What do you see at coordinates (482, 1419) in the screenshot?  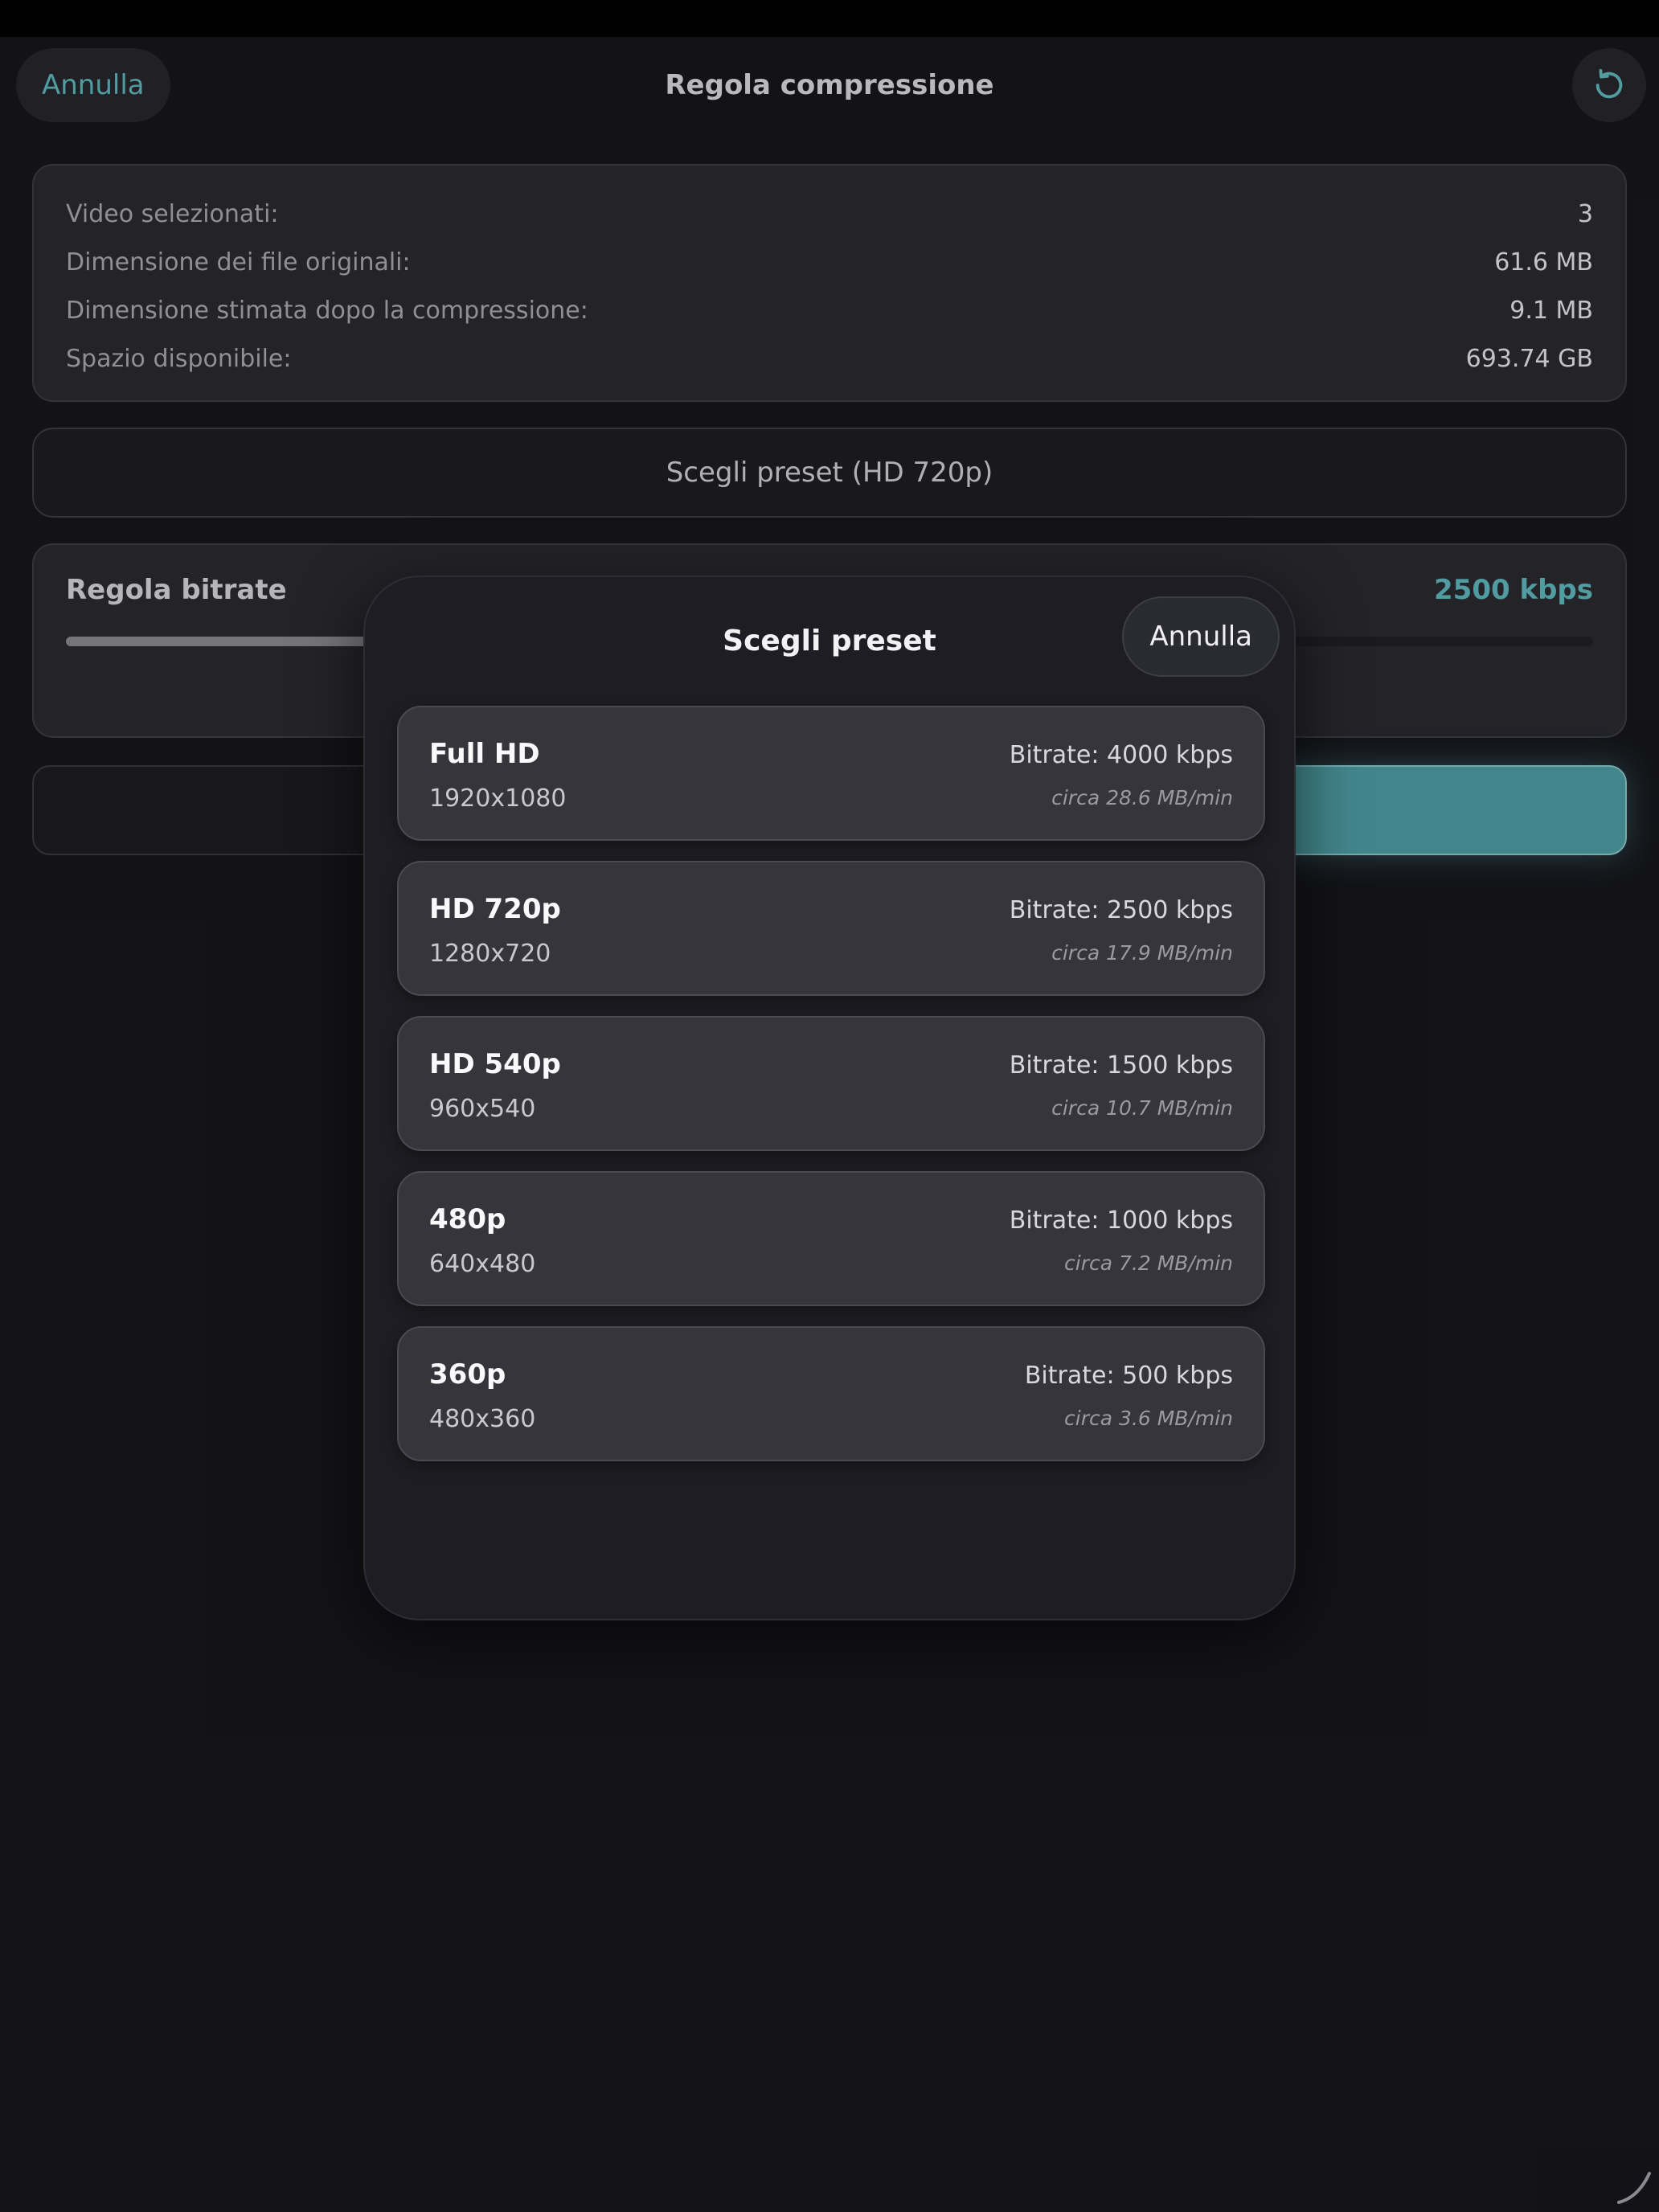 I see `preset-resolution: 480x360` at bounding box center [482, 1419].